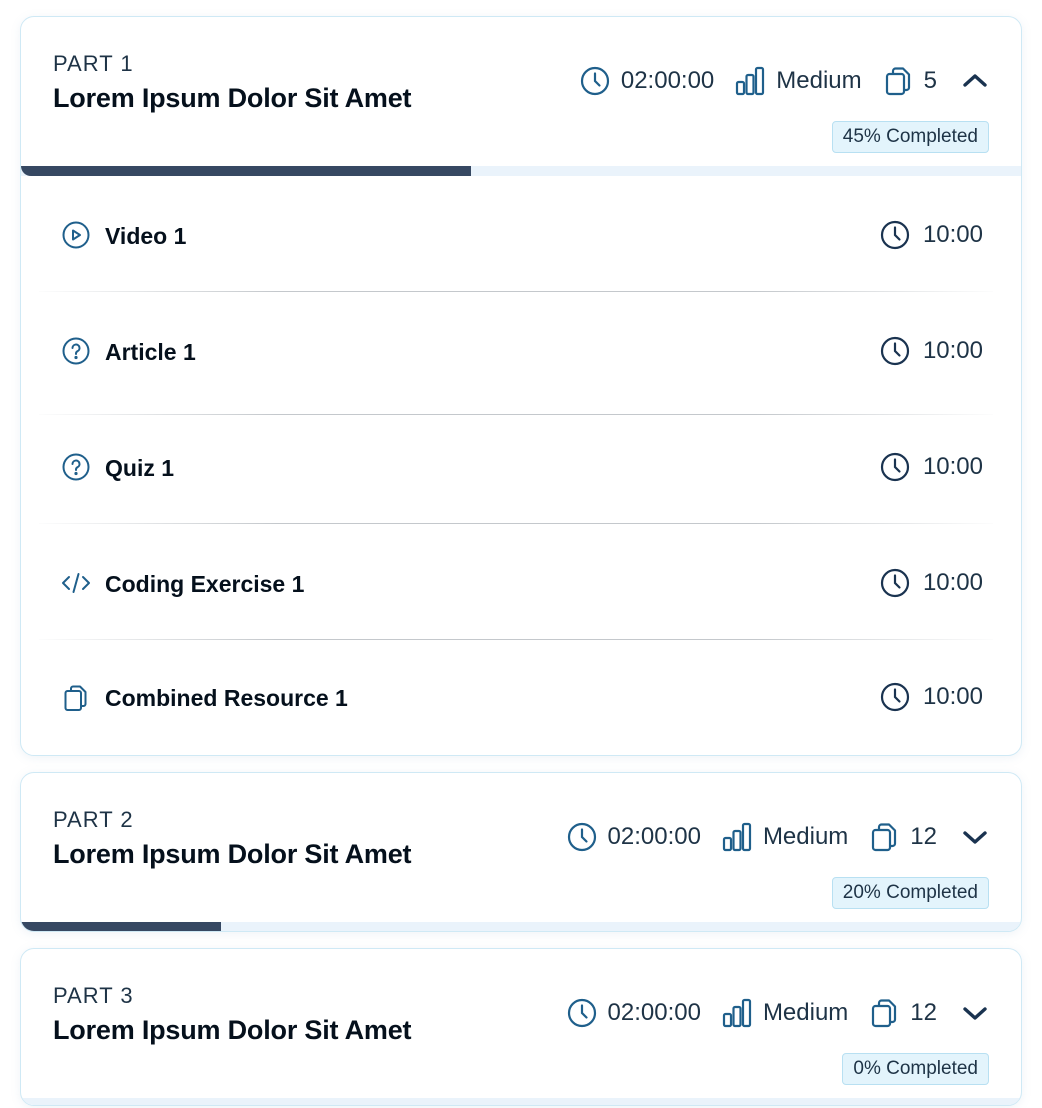  I want to click on lesson-item: Article 1 10:00, so click(521, 351).